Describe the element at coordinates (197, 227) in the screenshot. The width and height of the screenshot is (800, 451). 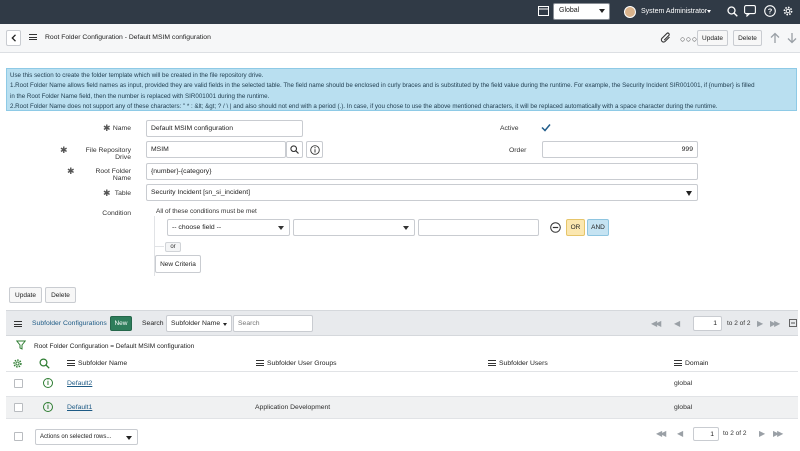
I see `choose-field-value: -- choose field --` at that location.